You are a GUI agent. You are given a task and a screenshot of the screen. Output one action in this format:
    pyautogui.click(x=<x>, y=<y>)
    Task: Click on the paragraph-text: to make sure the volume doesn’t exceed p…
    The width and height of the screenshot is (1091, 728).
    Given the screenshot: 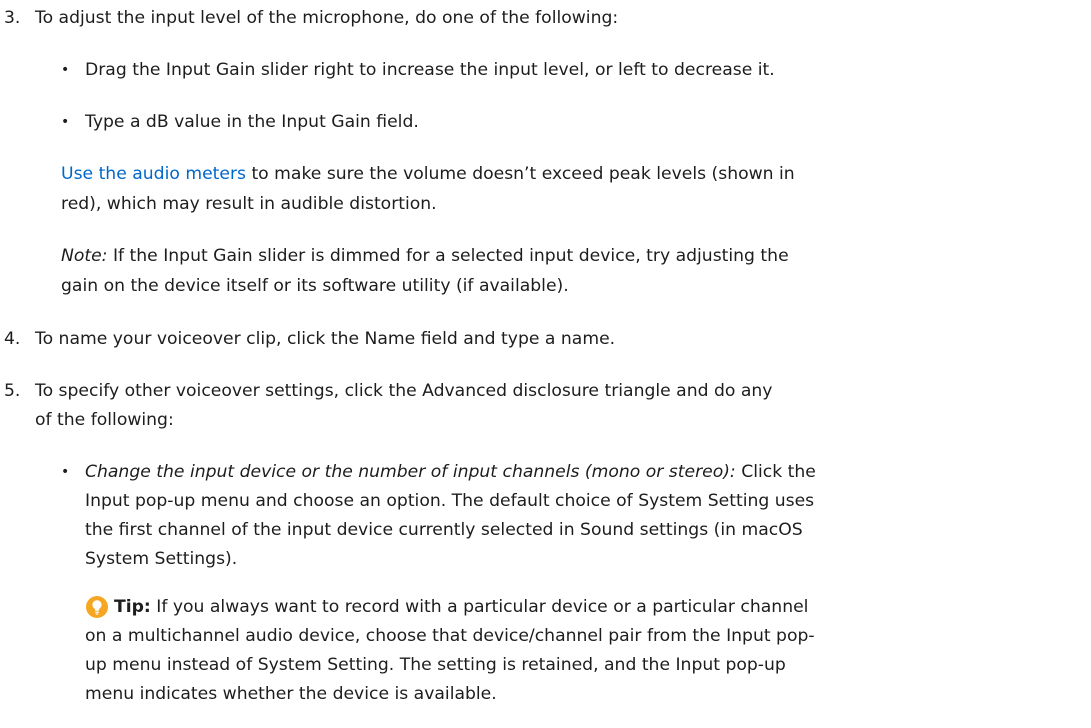 What is the action you would take?
    pyautogui.click(x=520, y=174)
    